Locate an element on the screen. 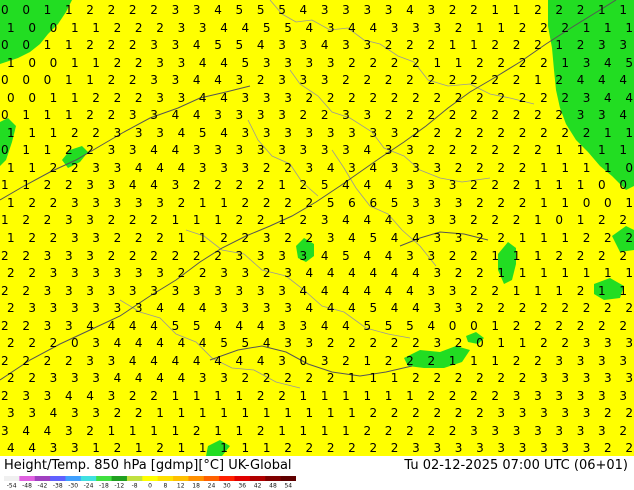 This screenshot has height=490, width=634. color-scale-tick: 54 is located at coordinates (288, 486).